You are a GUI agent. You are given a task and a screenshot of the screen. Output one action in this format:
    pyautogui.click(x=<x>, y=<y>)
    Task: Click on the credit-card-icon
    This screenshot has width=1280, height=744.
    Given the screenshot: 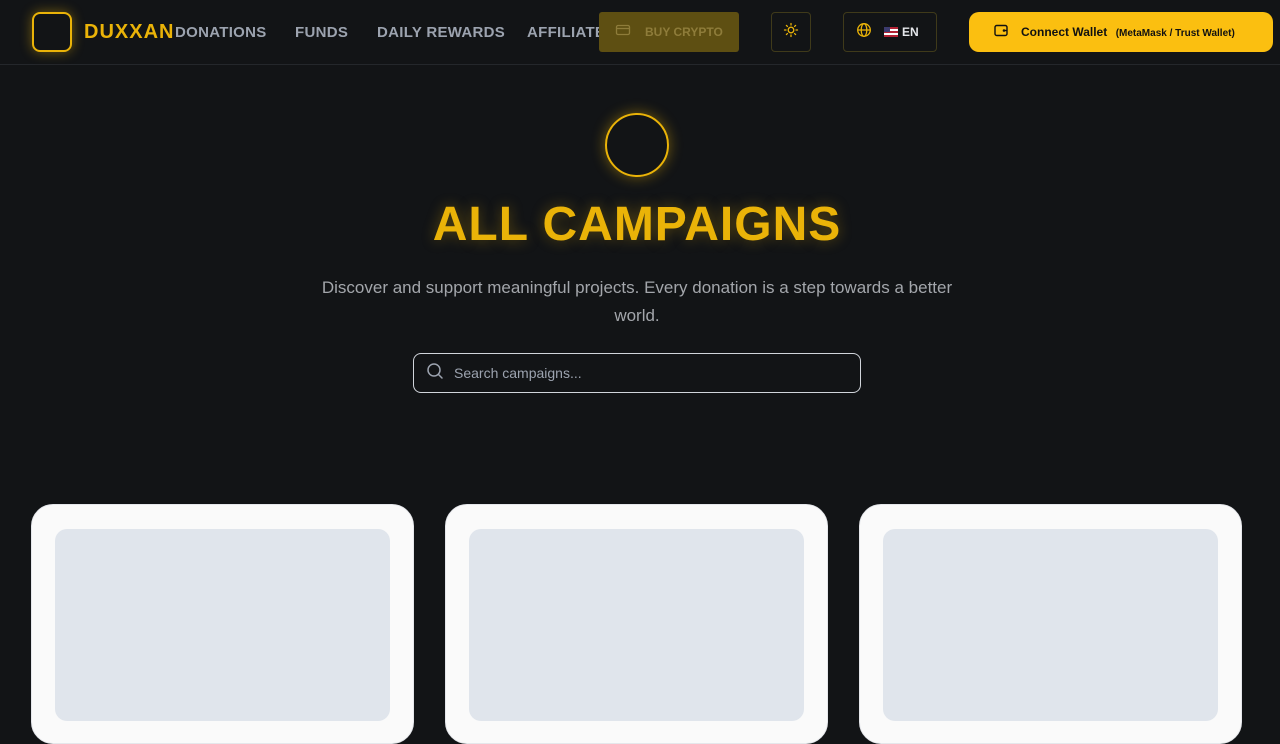 What is the action you would take?
    pyautogui.click(x=623, y=32)
    